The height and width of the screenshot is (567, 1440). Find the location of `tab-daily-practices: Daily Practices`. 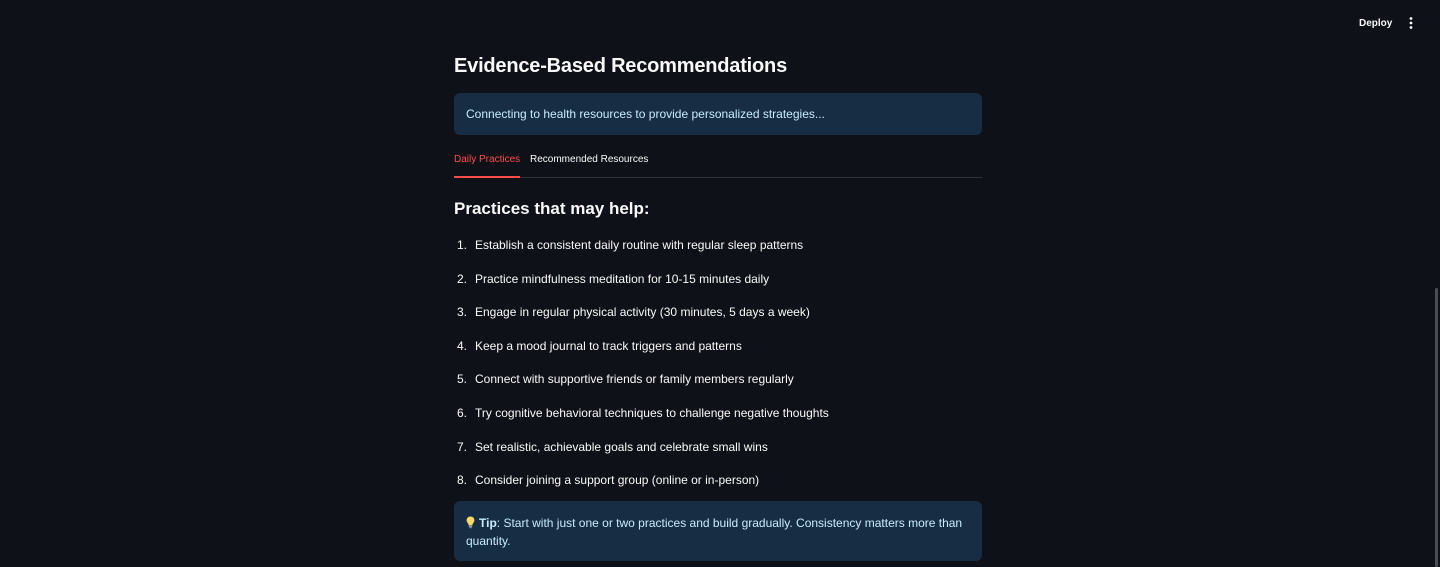

tab-daily-practices: Daily Practices is located at coordinates (487, 164).